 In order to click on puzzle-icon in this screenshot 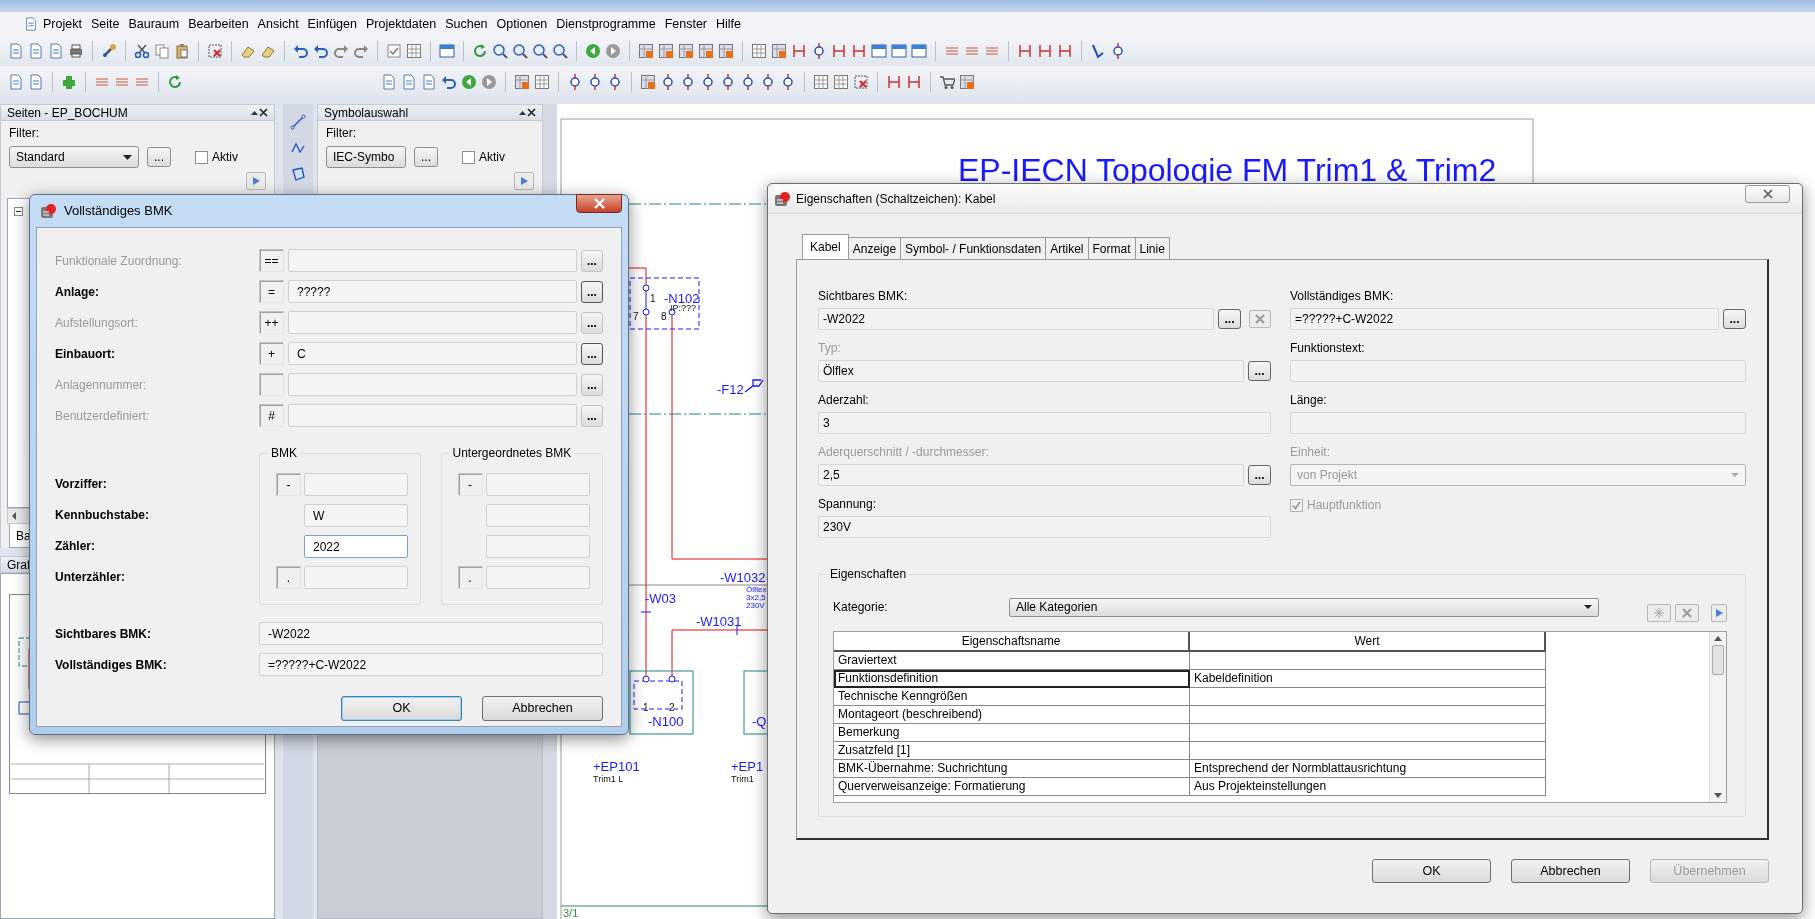, I will do `click(69, 82)`.